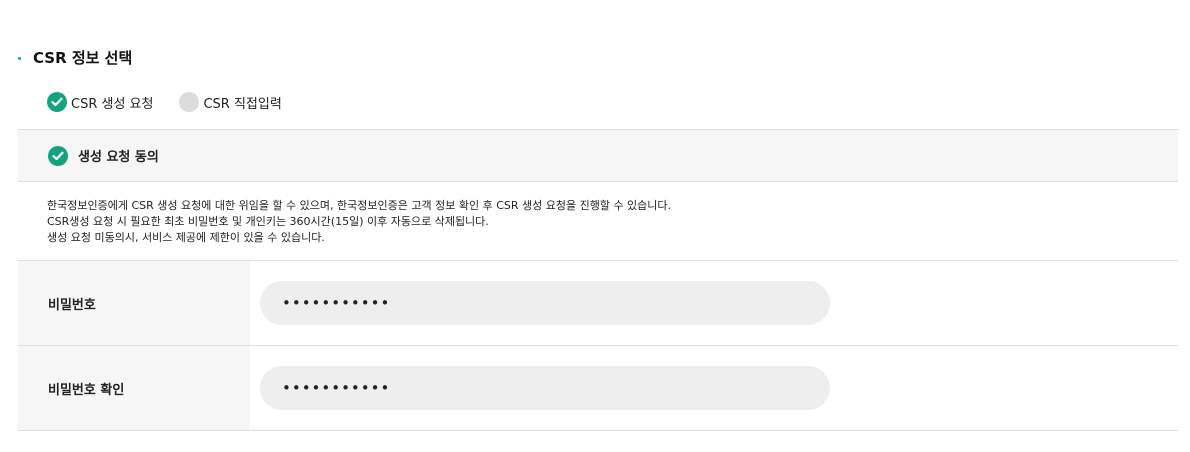  Describe the element at coordinates (134, 388) in the screenshot. I see `password-confirm-label: 비밀번호 확인` at that location.